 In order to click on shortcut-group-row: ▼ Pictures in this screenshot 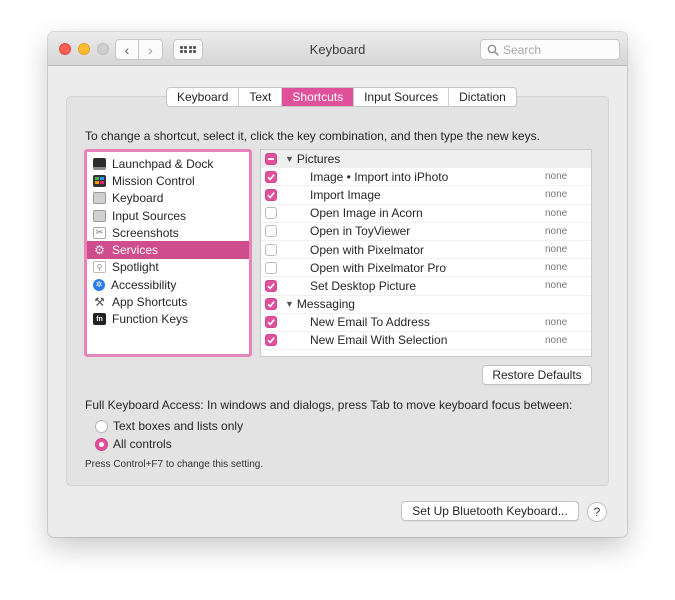, I will do `click(426, 159)`.